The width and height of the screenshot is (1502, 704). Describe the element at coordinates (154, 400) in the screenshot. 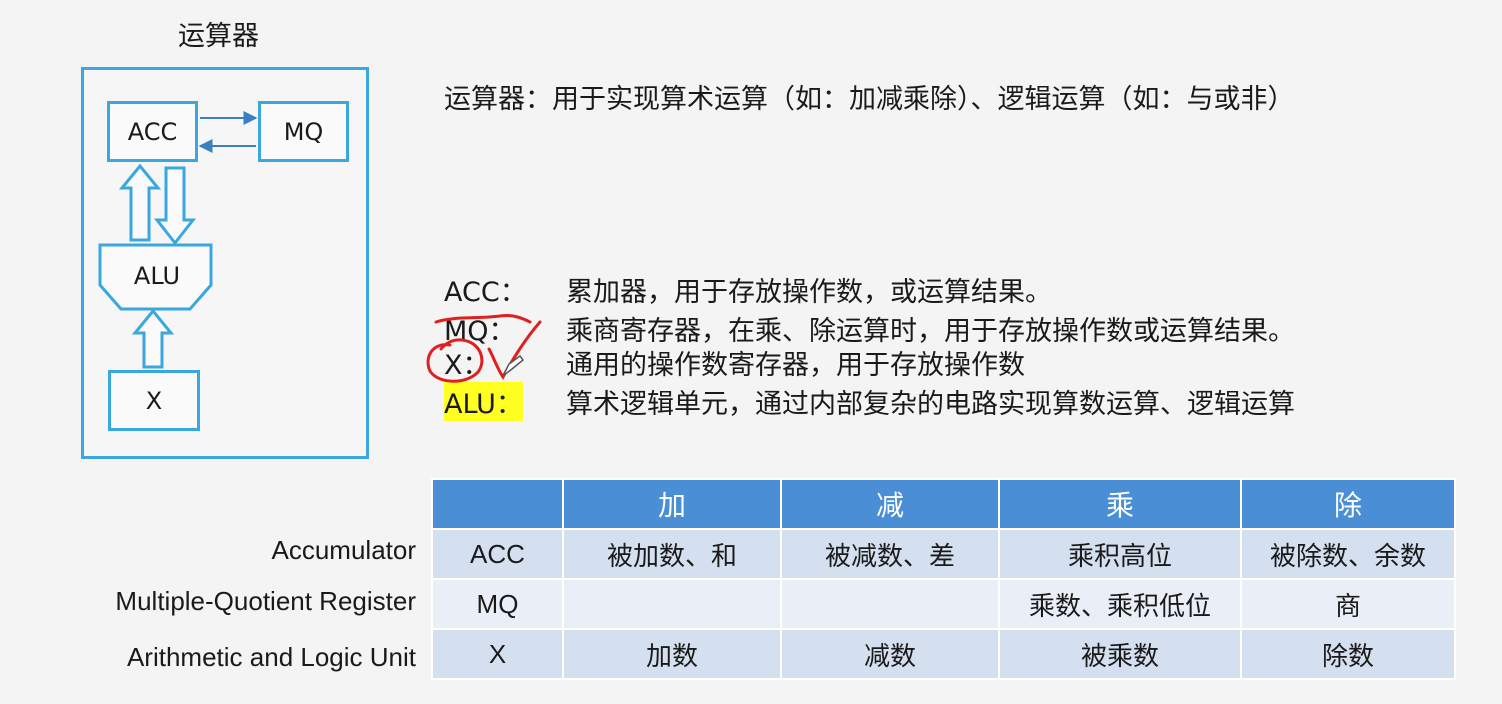

I see `x-register-box: X` at that location.